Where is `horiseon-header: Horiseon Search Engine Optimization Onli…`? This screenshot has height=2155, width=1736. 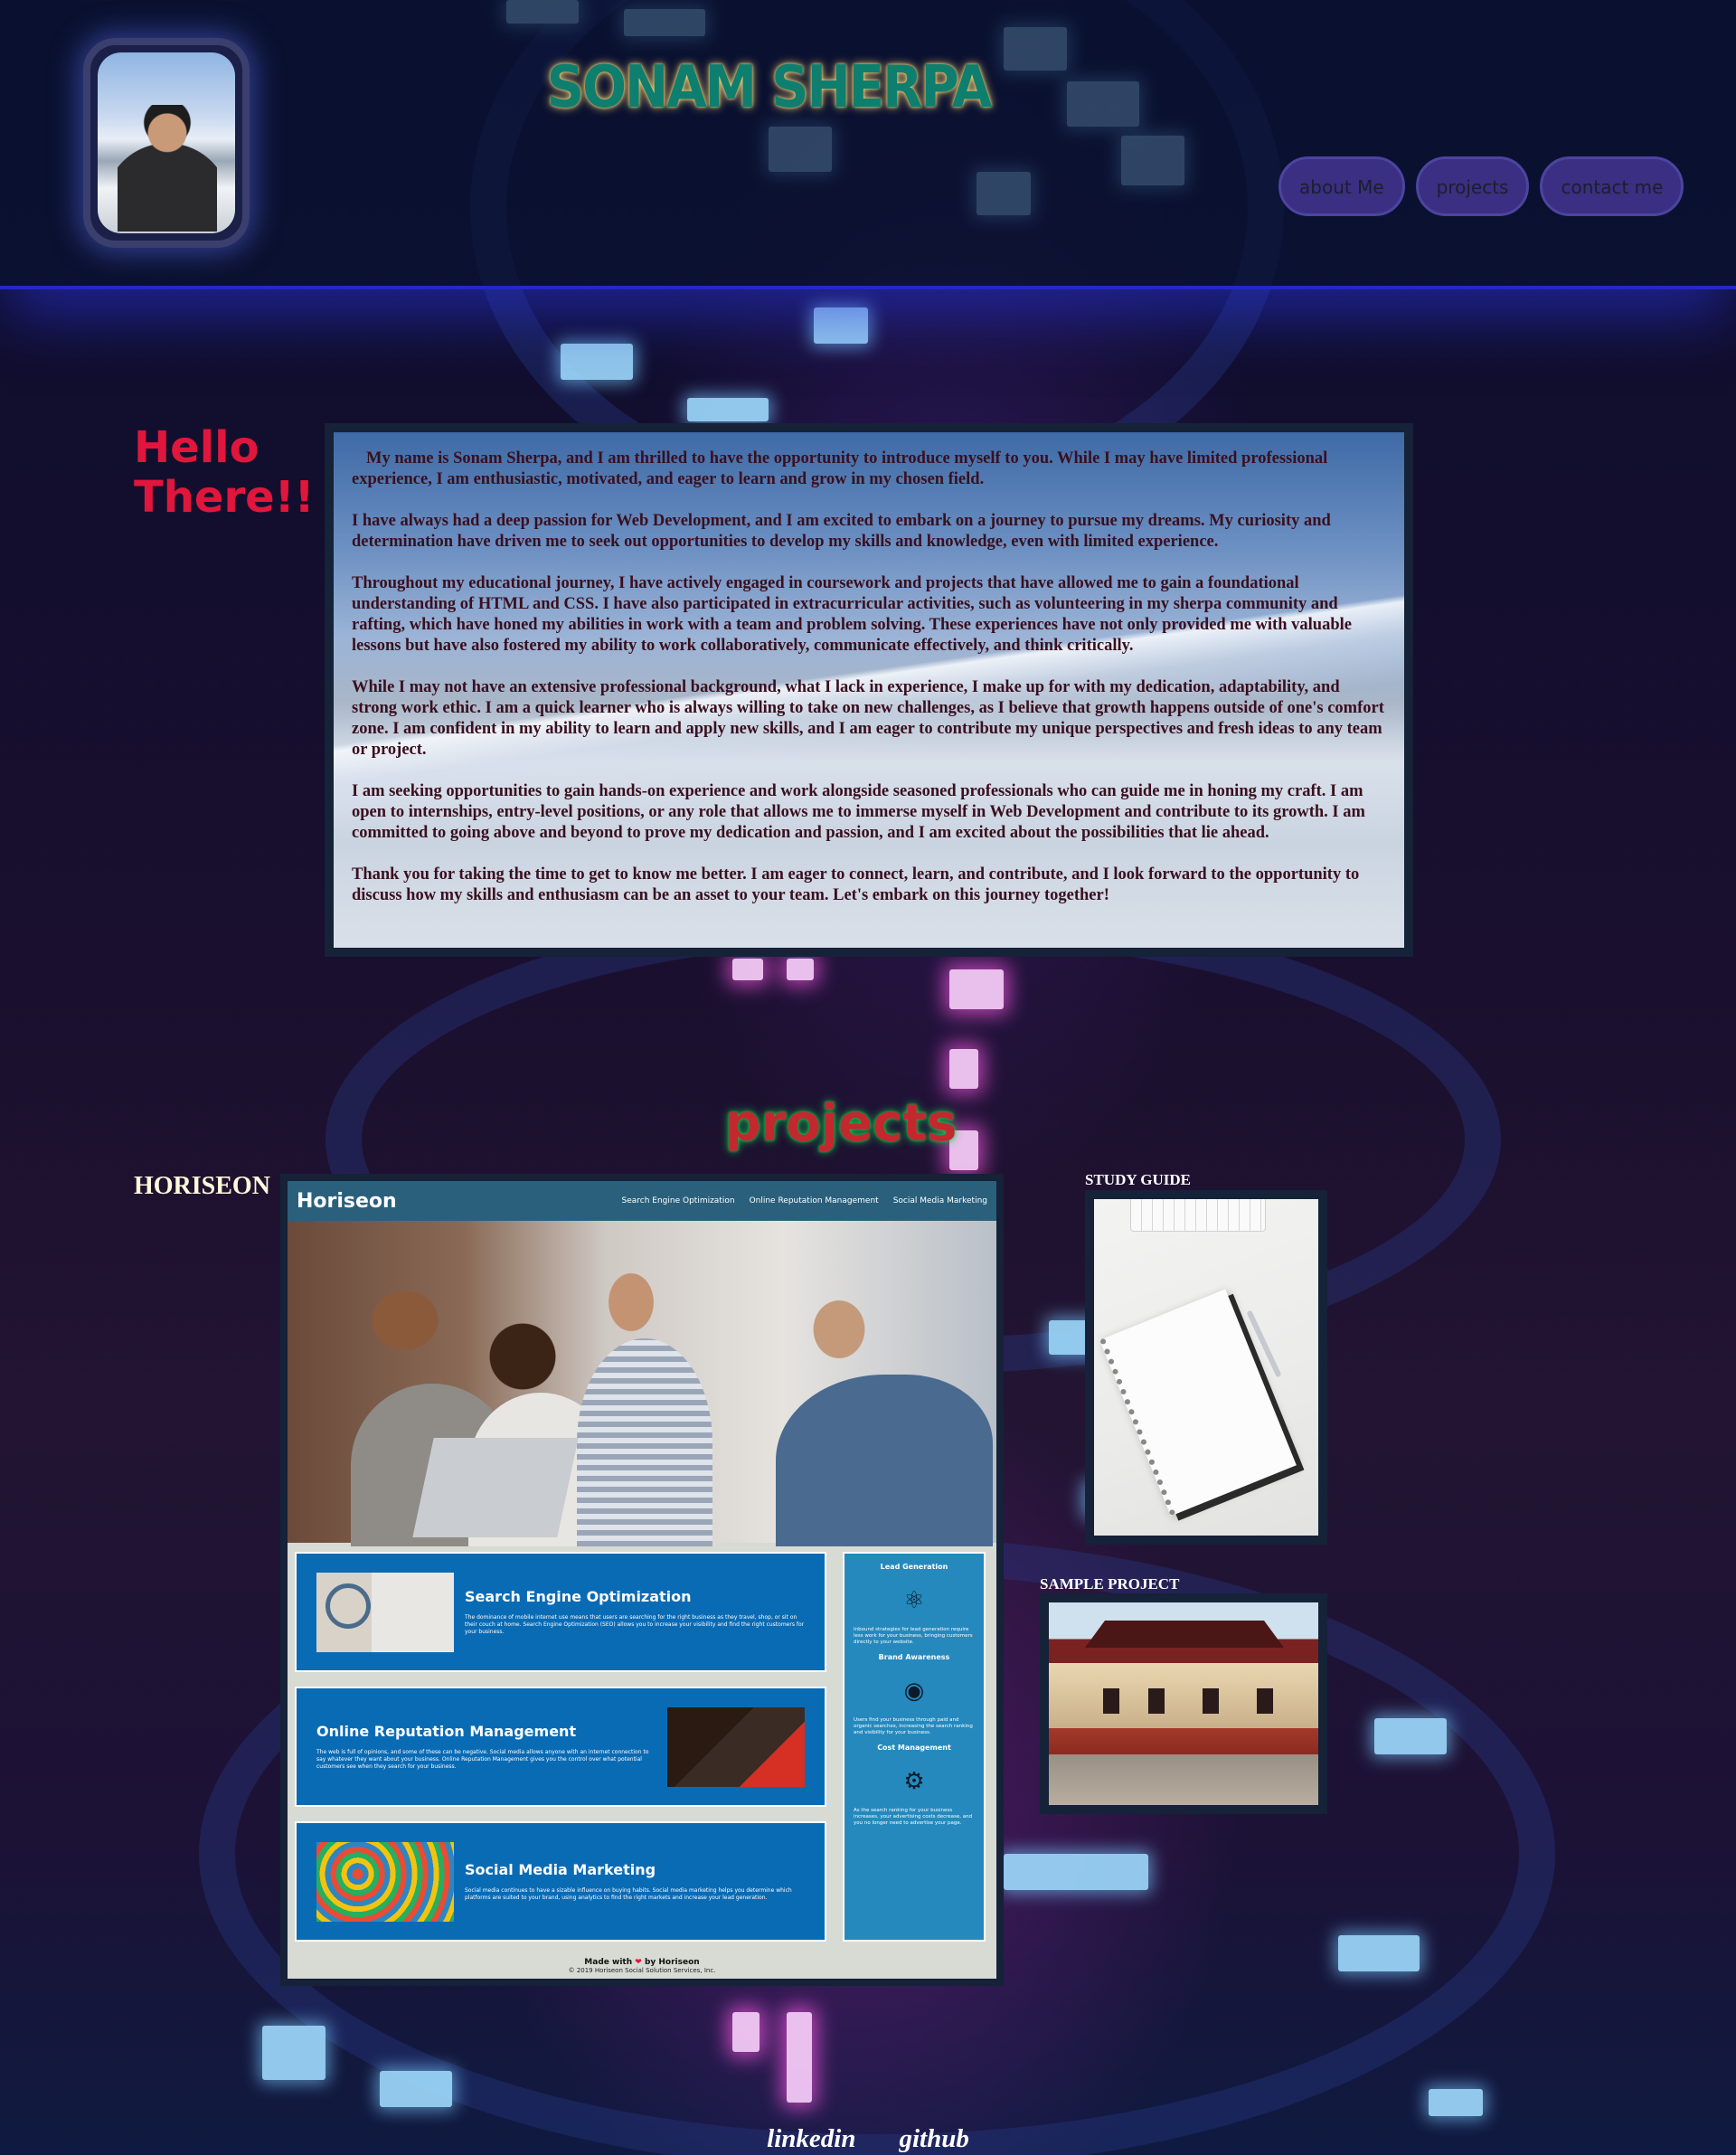
horiseon-header: Horiseon Search Engine Optimization Onli… is located at coordinates (642, 1201).